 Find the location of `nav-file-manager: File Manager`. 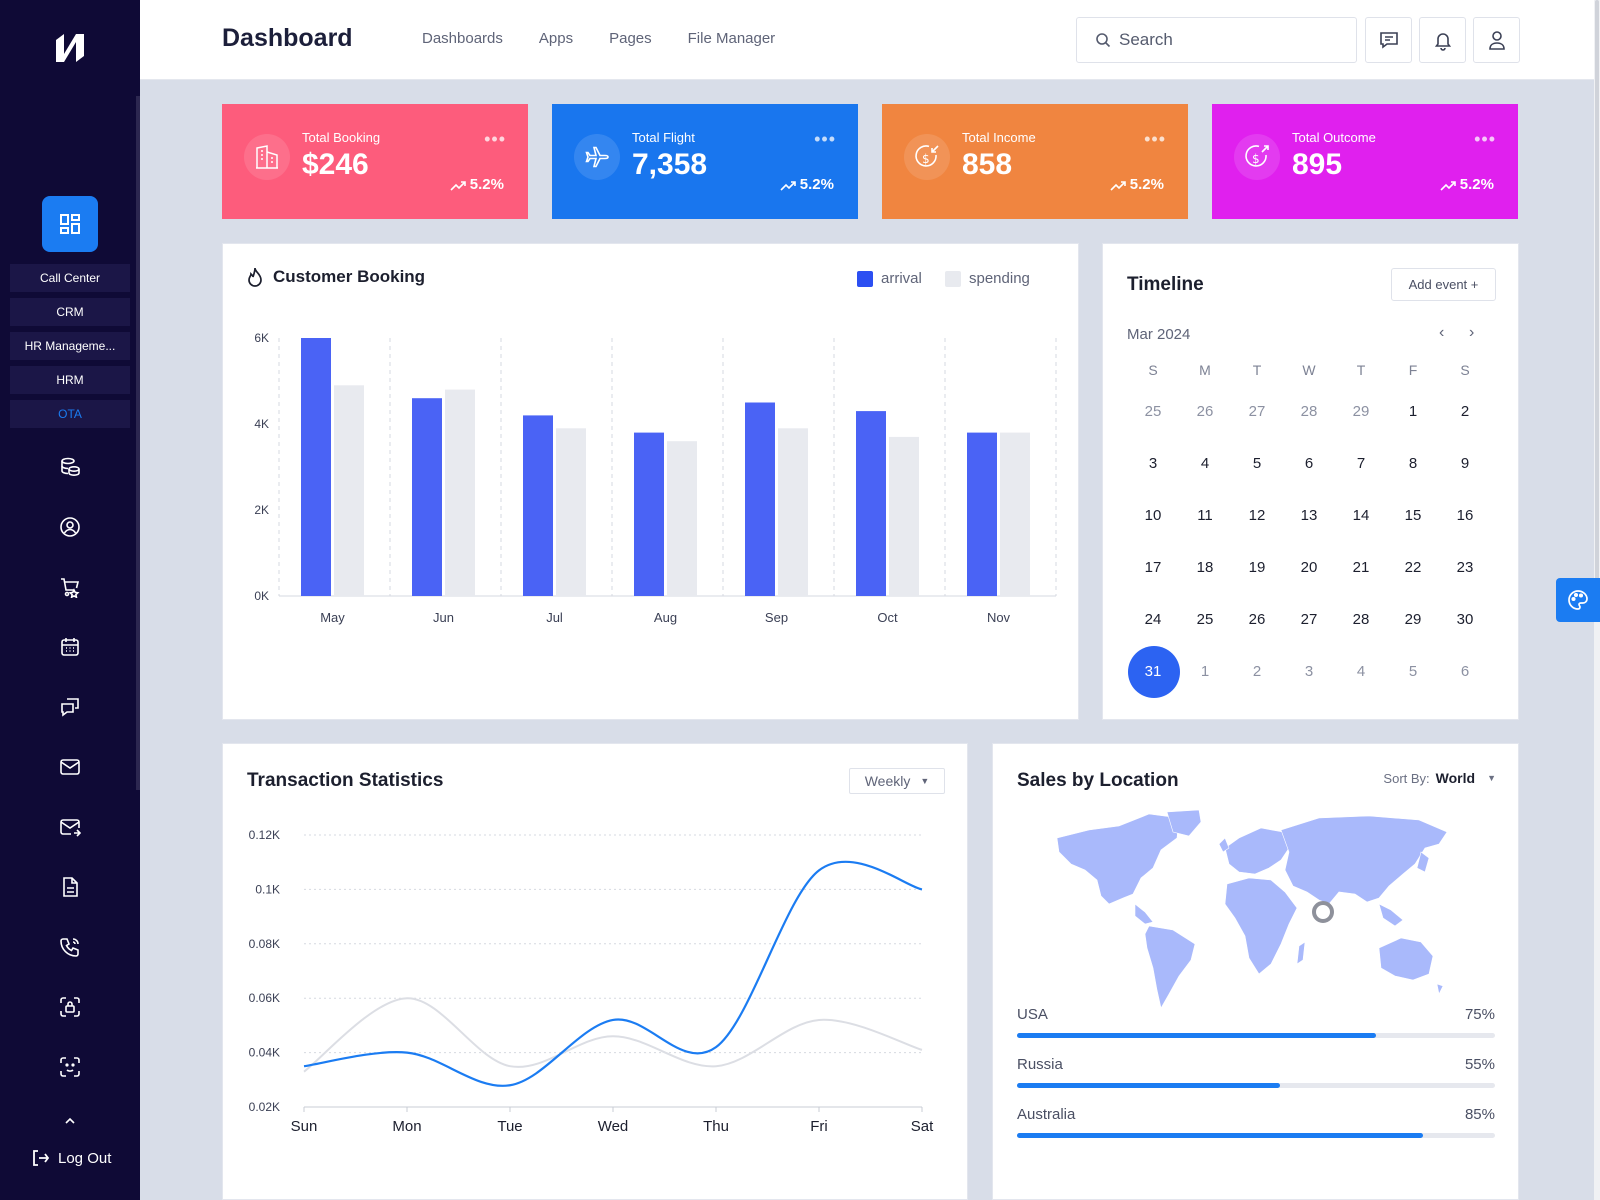

nav-file-manager: File Manager is located at coordinates (732, 38).